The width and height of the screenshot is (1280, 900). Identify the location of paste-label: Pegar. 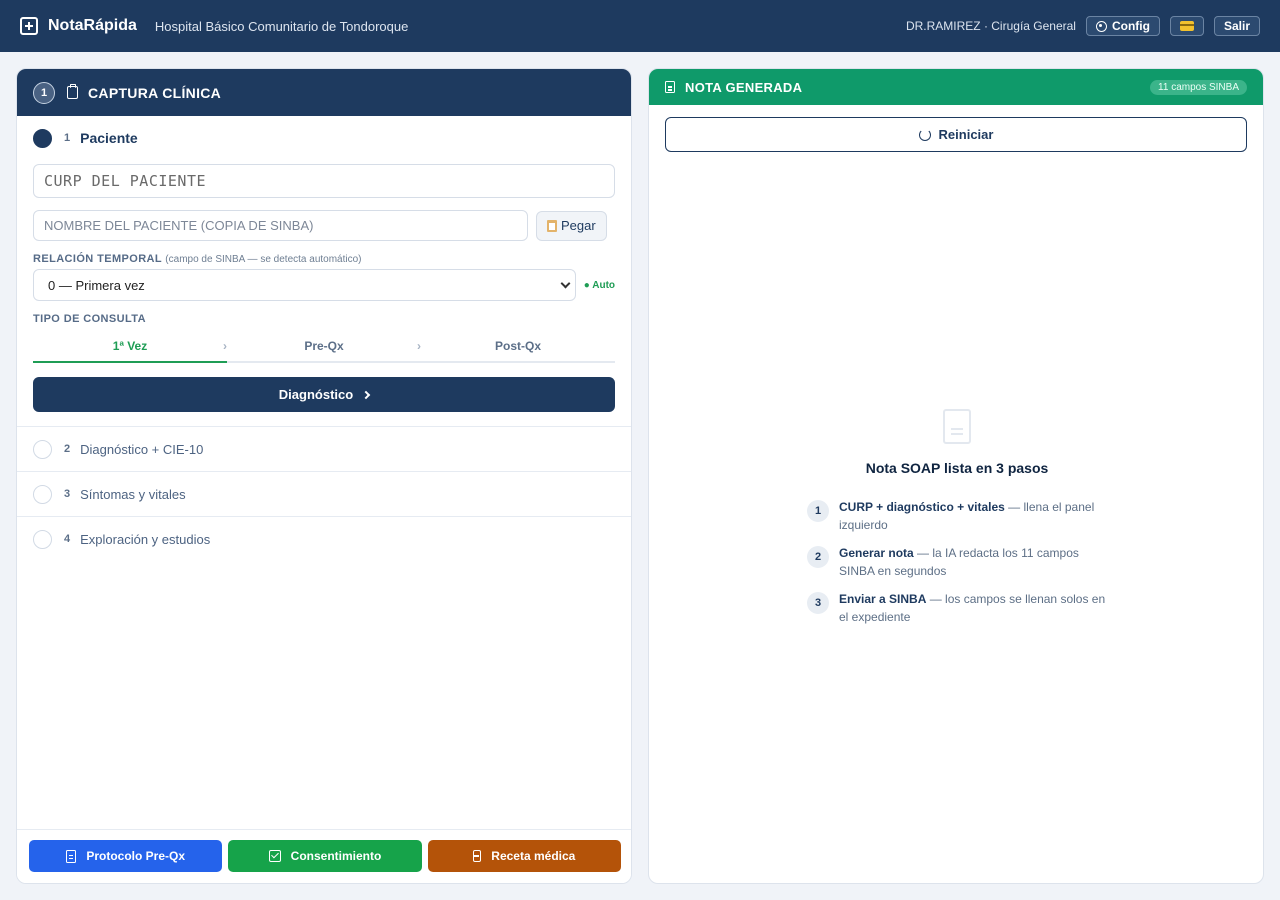
(578, 225).